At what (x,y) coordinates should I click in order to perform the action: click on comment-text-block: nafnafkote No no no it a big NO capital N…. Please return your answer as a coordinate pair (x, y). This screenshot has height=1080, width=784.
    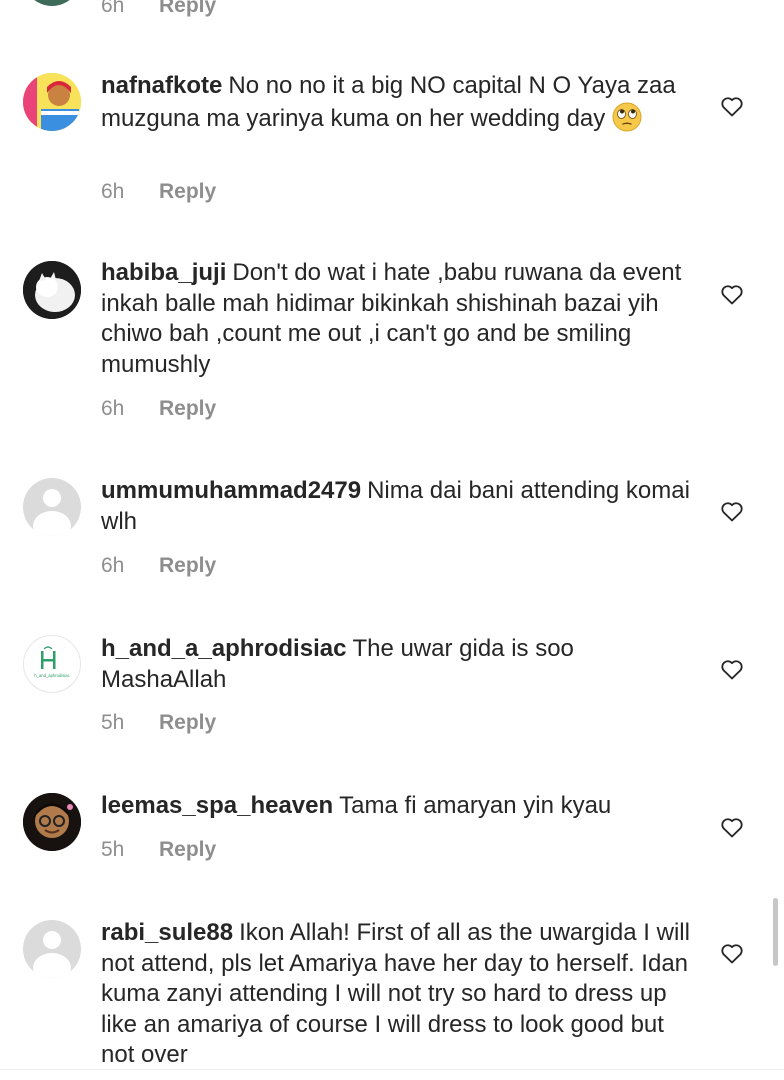
    Looking at the image, I should click on (396, 102).